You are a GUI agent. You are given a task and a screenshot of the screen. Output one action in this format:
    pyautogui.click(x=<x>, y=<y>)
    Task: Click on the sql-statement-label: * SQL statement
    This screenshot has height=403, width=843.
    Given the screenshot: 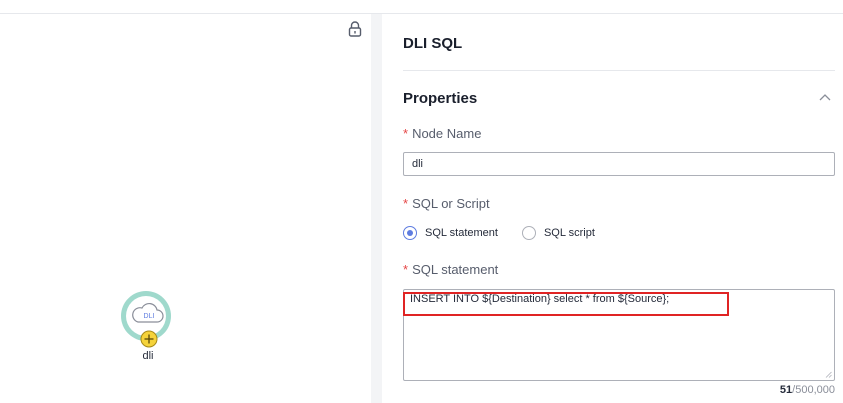 What is the action you would take?
    pyautogui.click(x=450, y=269)
    